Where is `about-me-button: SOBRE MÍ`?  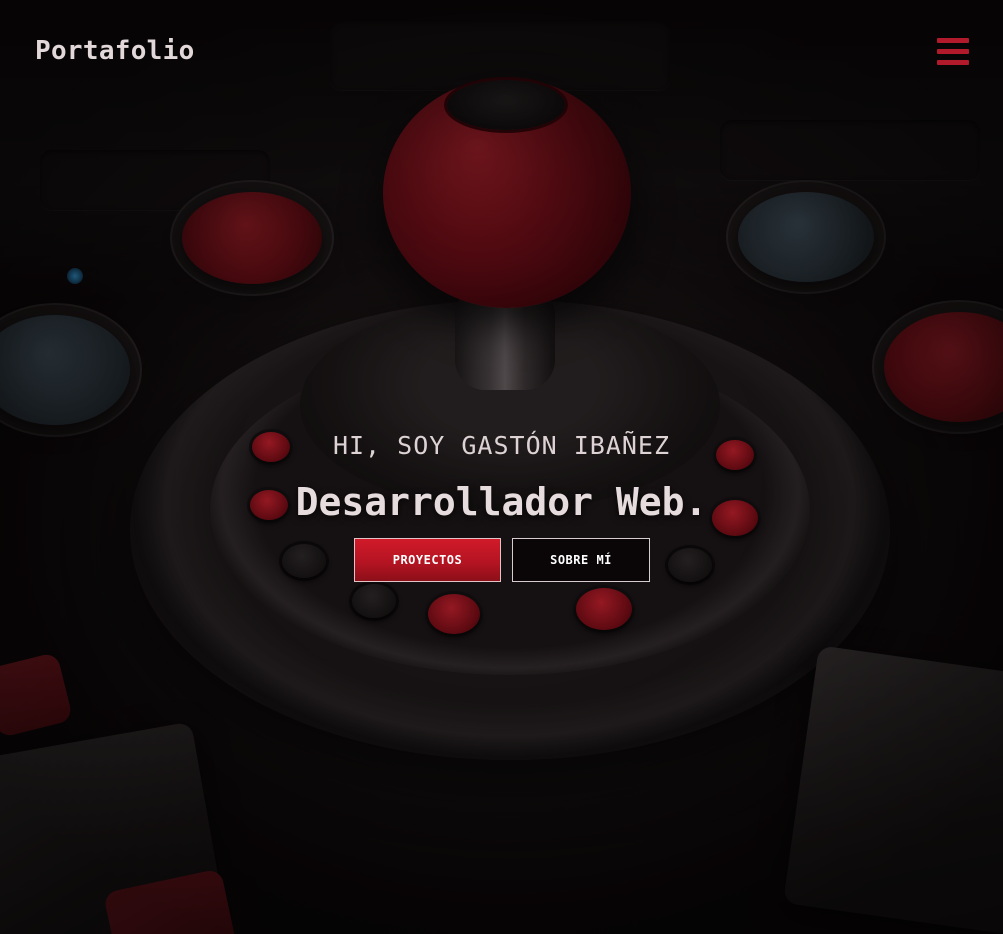 about-me-button: SOBRE MÍ is located at coordinates (581, 560).